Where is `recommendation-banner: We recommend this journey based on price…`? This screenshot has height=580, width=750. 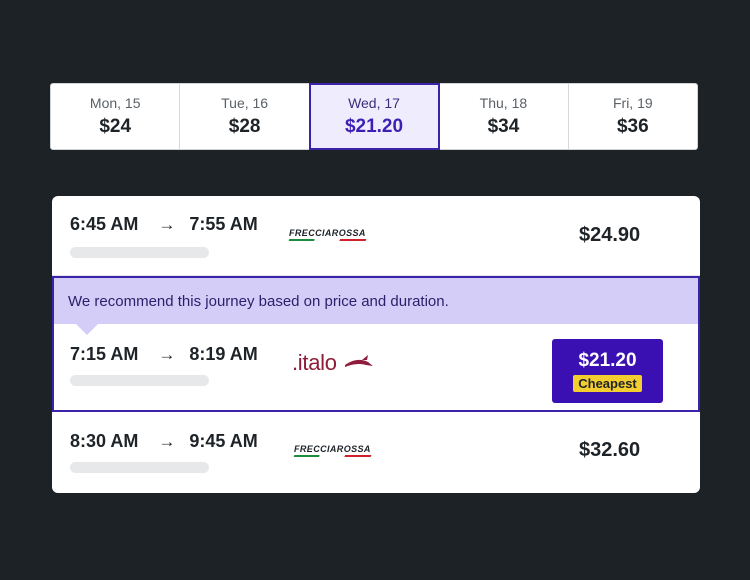 recommendation-banner: We recommend this journey based on price… is located at coordinates (376, 301).